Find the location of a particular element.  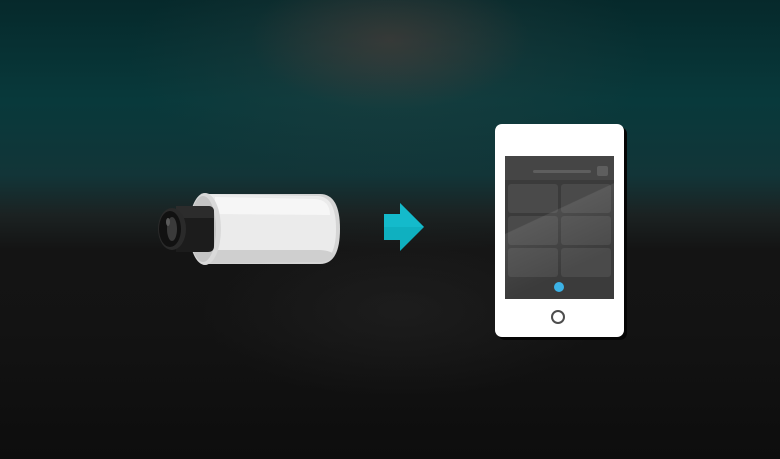

phone-screen is located at coordinates (559, 227).